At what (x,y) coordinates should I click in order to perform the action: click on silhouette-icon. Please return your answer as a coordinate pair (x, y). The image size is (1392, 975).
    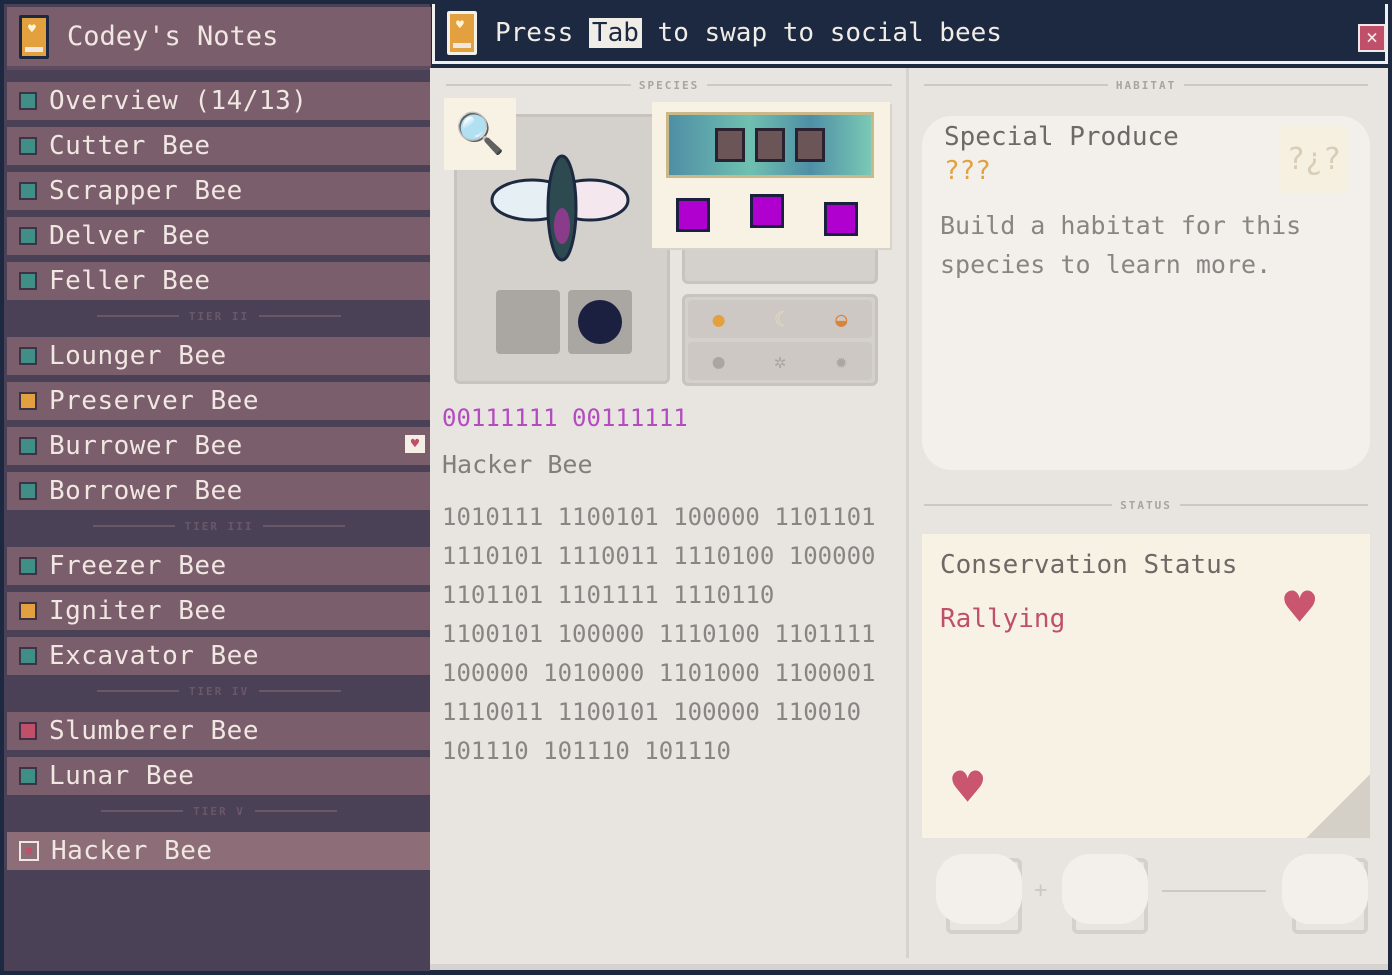
    Looking at the image, I should click on (600, 322).